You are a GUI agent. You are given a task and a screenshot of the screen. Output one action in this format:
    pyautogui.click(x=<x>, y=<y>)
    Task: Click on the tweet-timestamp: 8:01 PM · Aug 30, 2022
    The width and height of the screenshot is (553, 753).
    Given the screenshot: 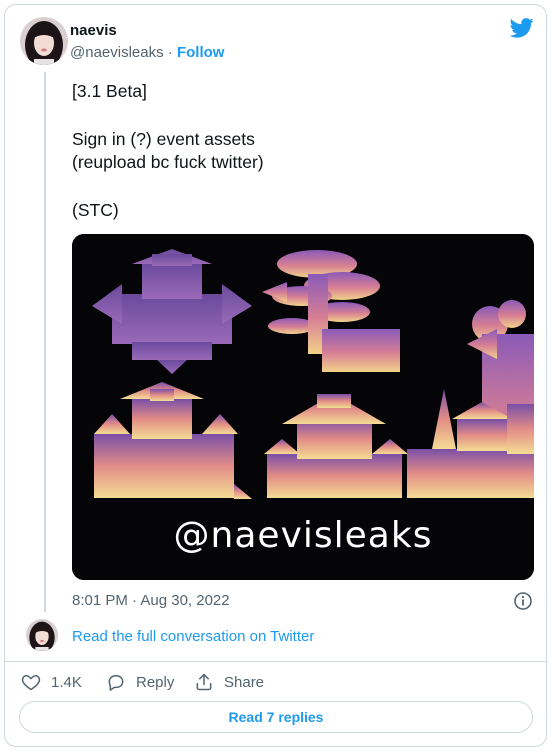 What is the action you would take?
    pyautogui.click(x=151, y=600)
    